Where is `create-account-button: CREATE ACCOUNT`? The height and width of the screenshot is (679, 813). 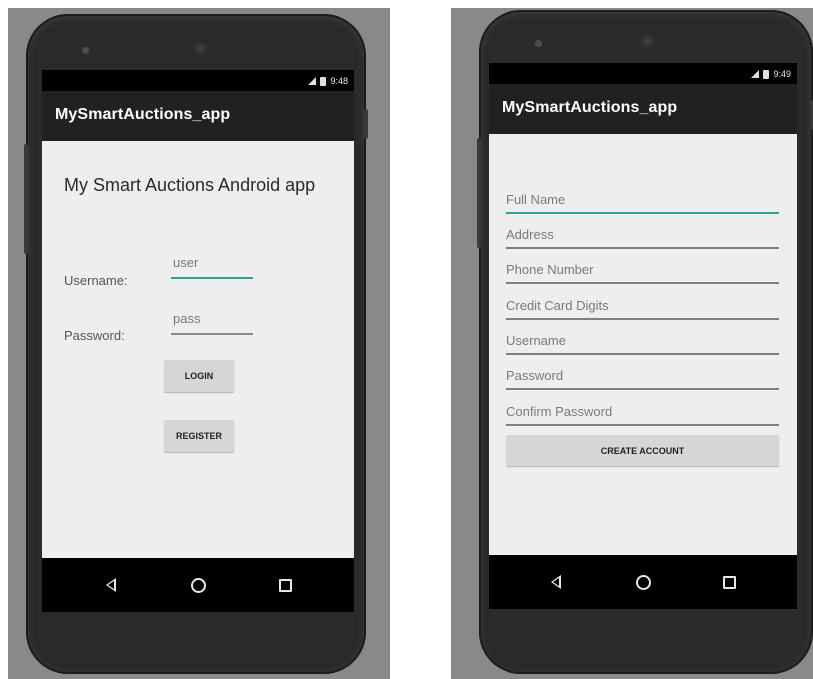
create-account-button: CREATE ACCOUNT is located at coordinates (642, 450).